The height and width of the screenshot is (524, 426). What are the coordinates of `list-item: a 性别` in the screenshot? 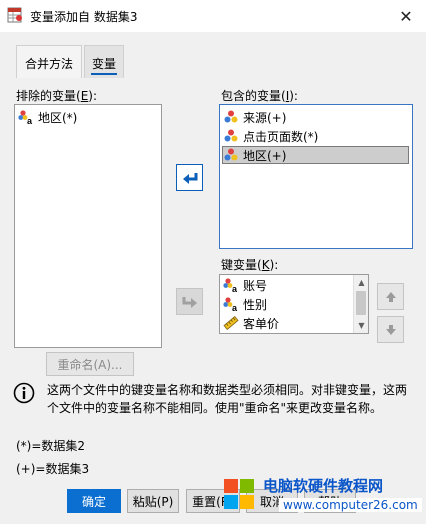 It's located at (245, 304).